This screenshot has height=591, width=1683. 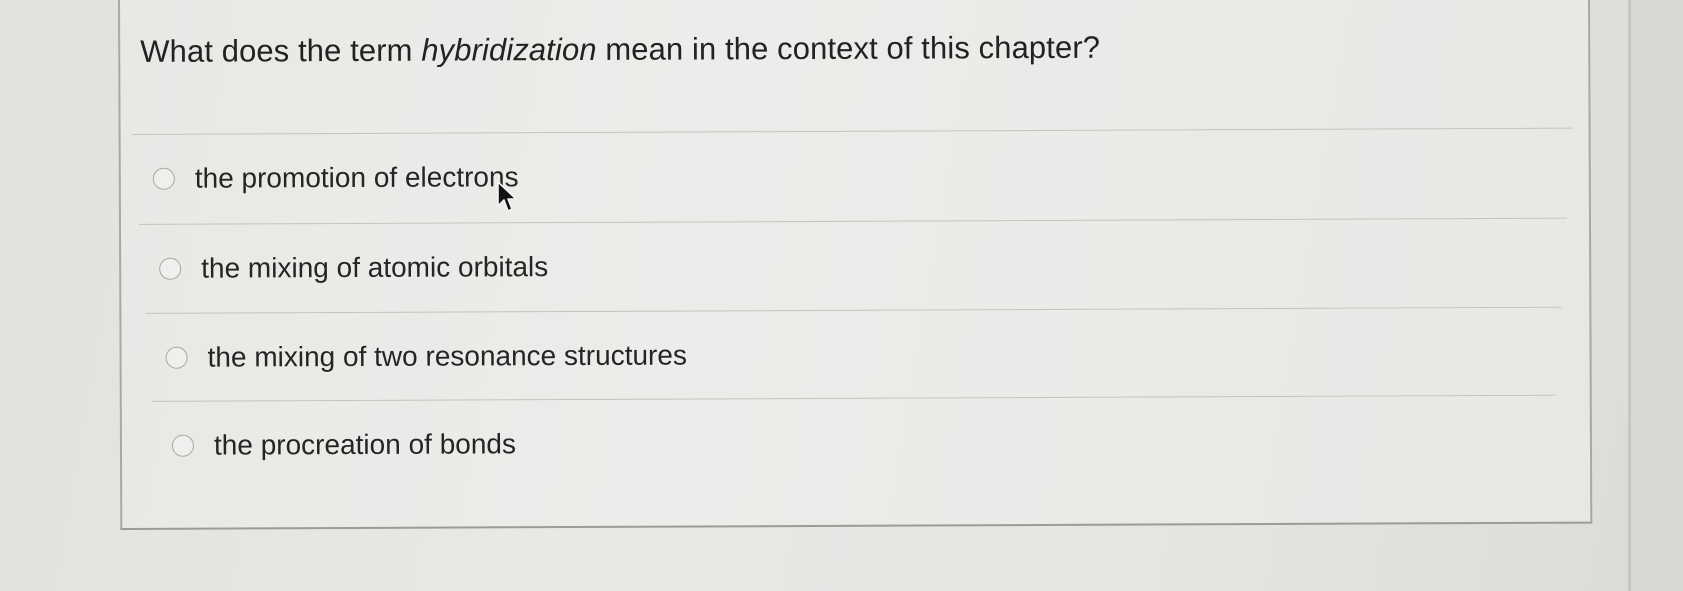 What do you see at coordinates (357, 177) in the screenshot?
I see `answer-option-label: the promotion of electrons` at bounding box center [357, 177].